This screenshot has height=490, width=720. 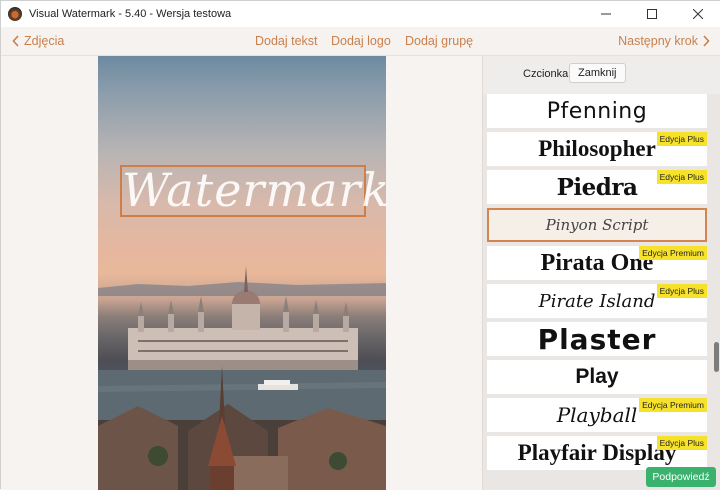 I want to click on font-option-plaster: Plaster, so click(x=597, y=339).